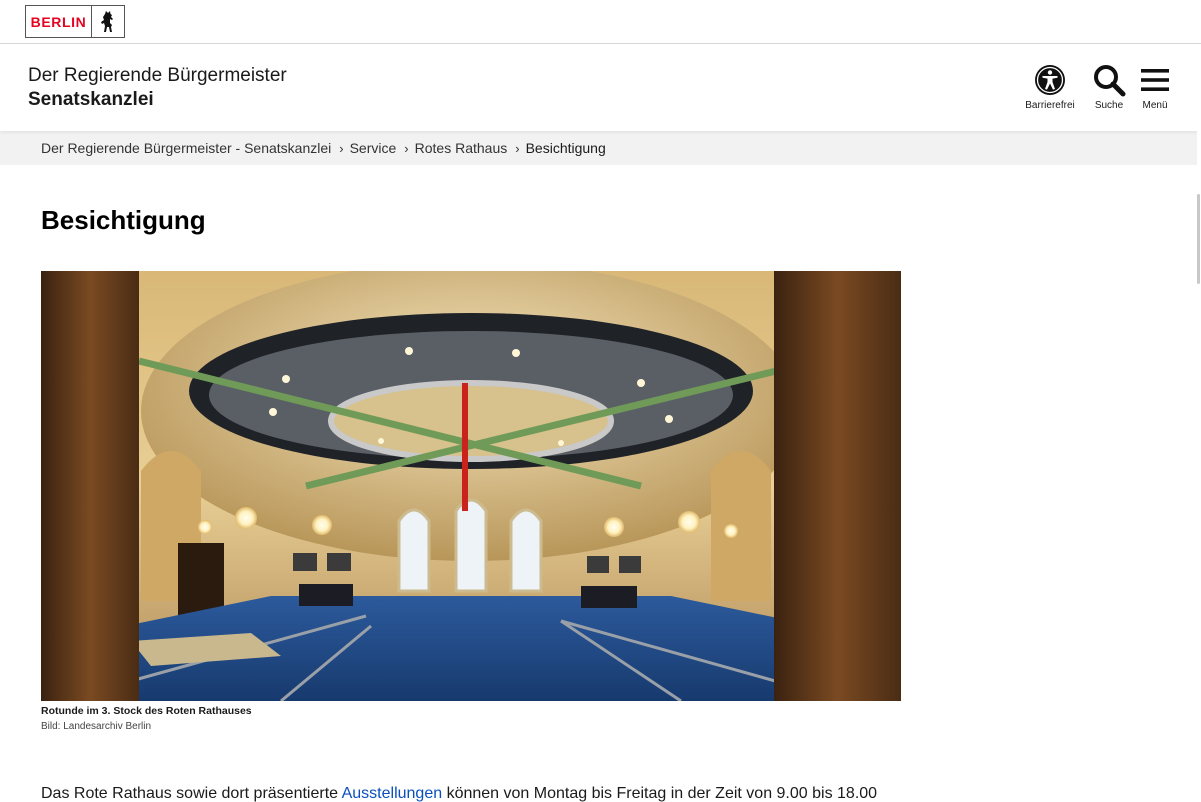 The width and height of the screenshot is (1201, 802). I want to click on breadcrumb-item-current: Besichtigung, so click(565, 148).